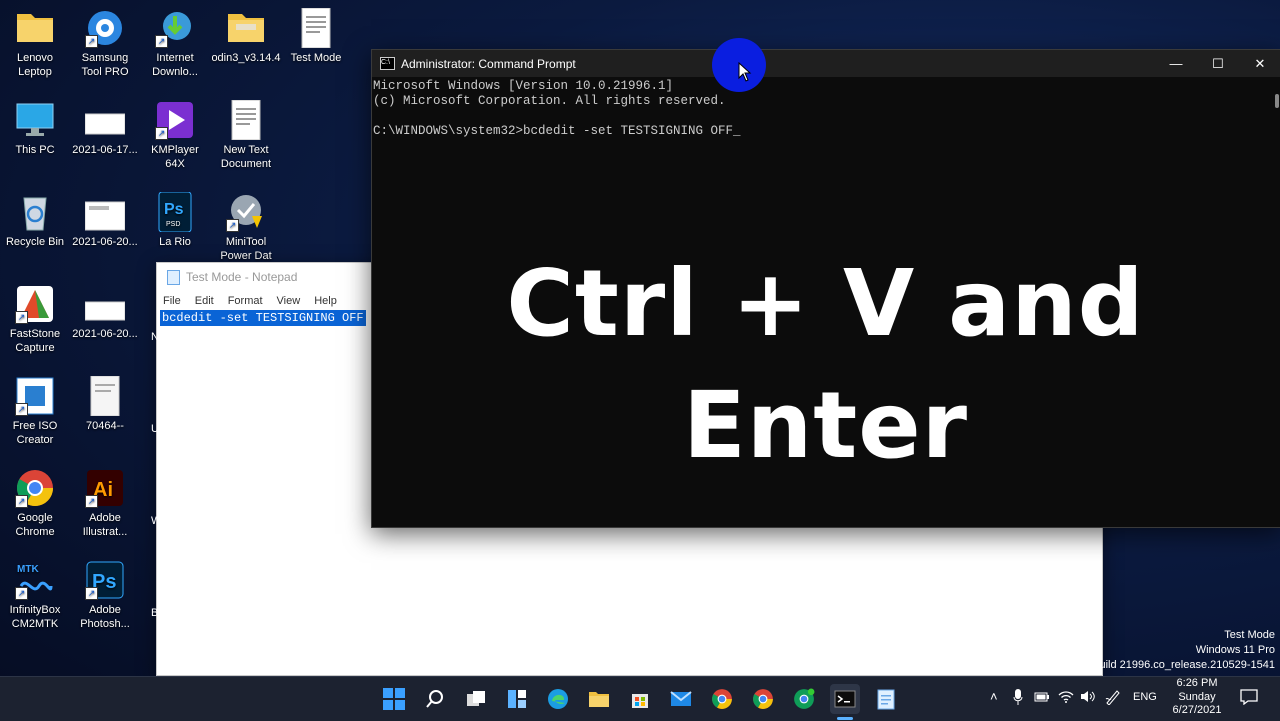 The height and width of the screenshot is (721, 1280). What do you see at coordinates (289, 301) in the screenshot?
I see `menu-view: View` at bounding box center [289, 301].